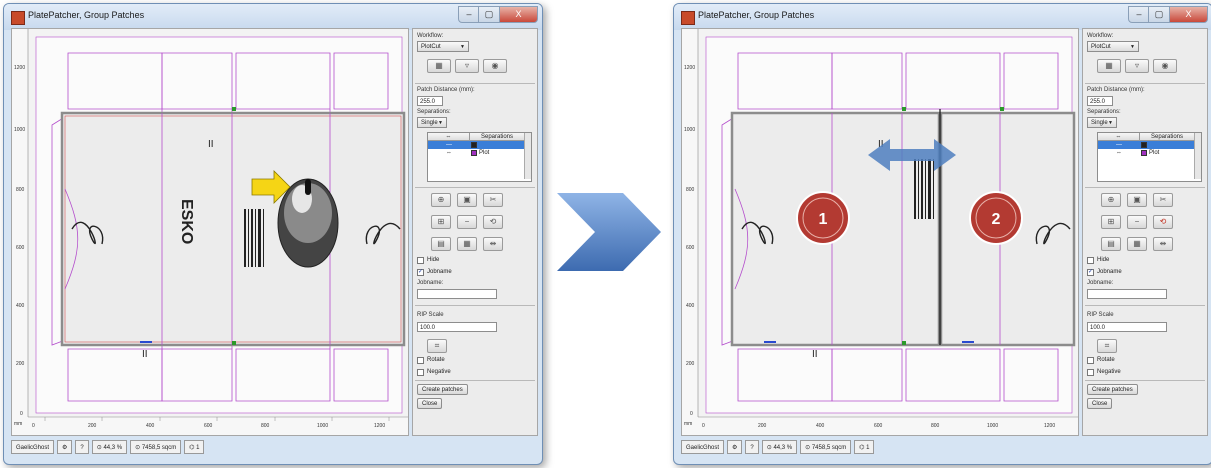  I want to click on zoom-value: 44,3 %, so click(783, 448).